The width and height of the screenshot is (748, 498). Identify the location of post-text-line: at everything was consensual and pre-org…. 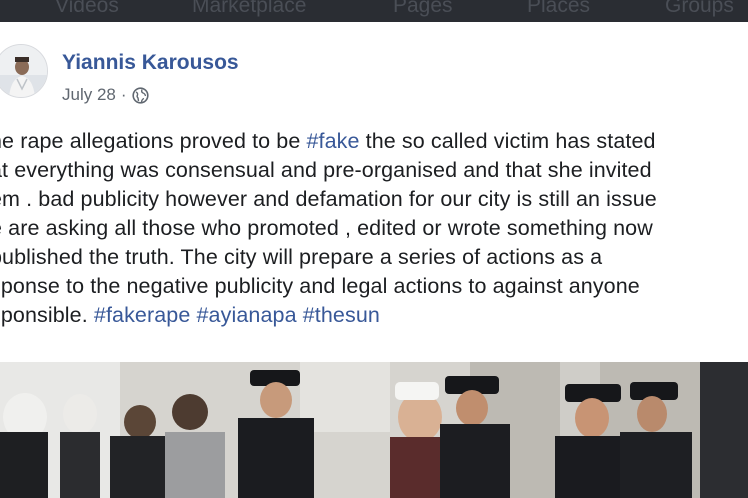
(374, 170).